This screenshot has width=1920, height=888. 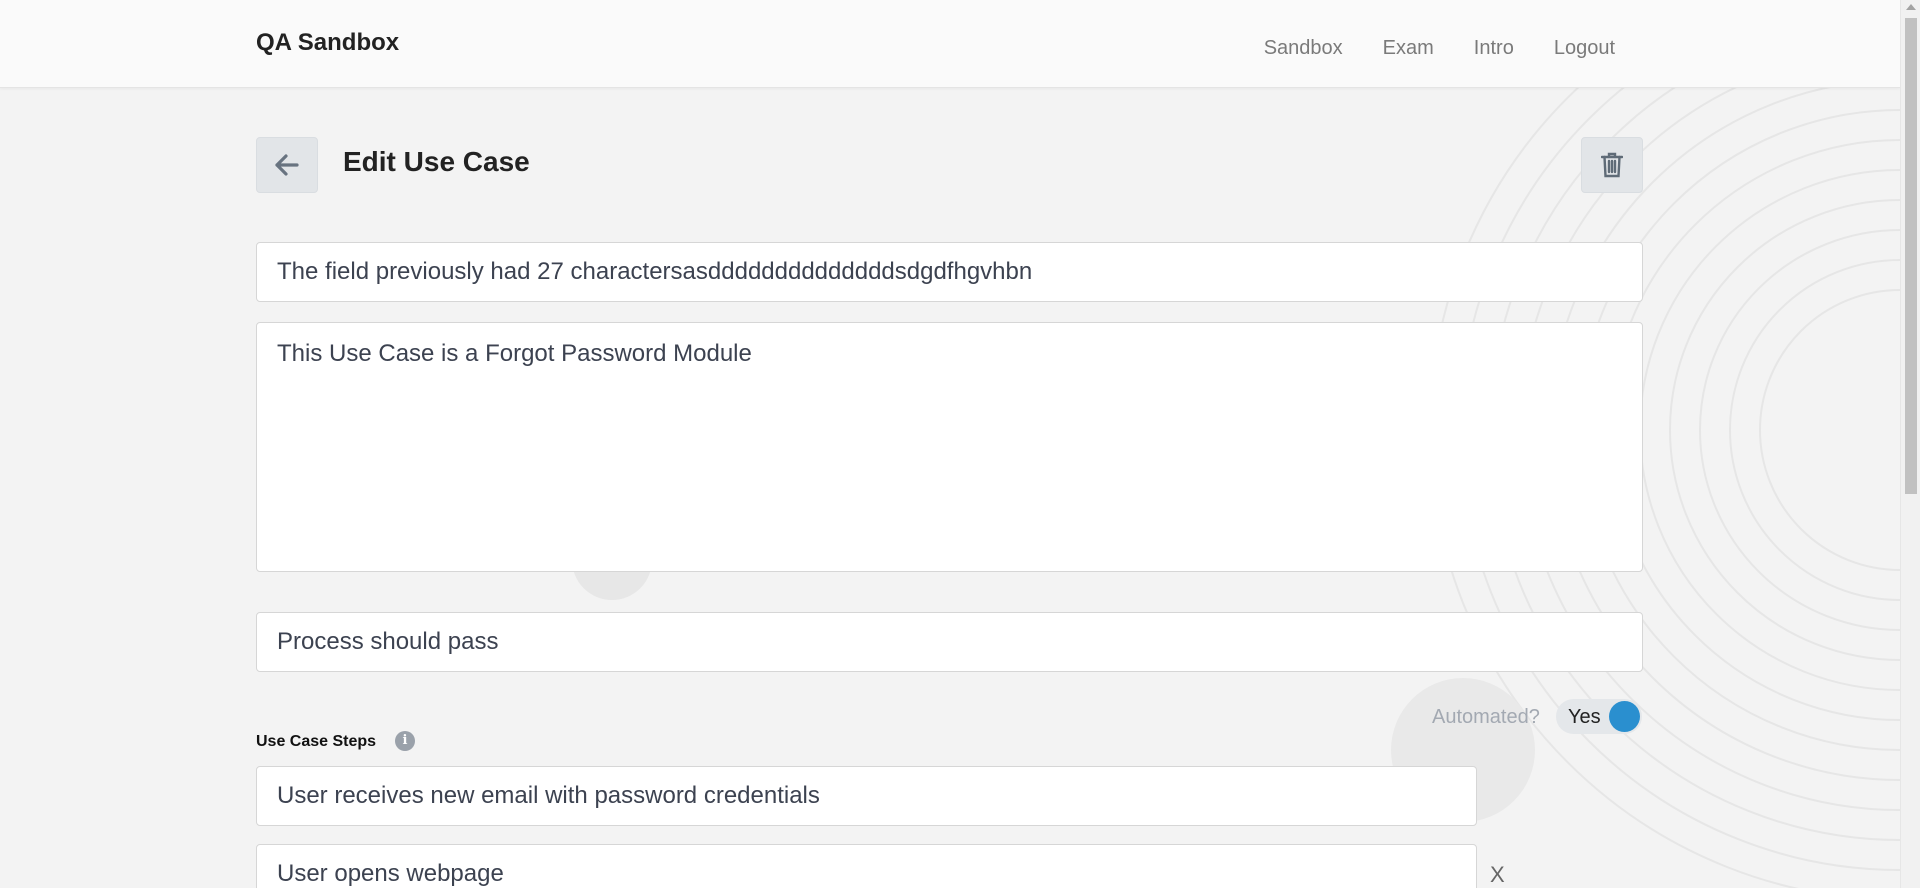 What do you see at coordinates (950, 44) in the screenshot?
I see `top-navbar: QA Sandbox Sandbox Exam Intro Logout` at bounding box center [950, 44].